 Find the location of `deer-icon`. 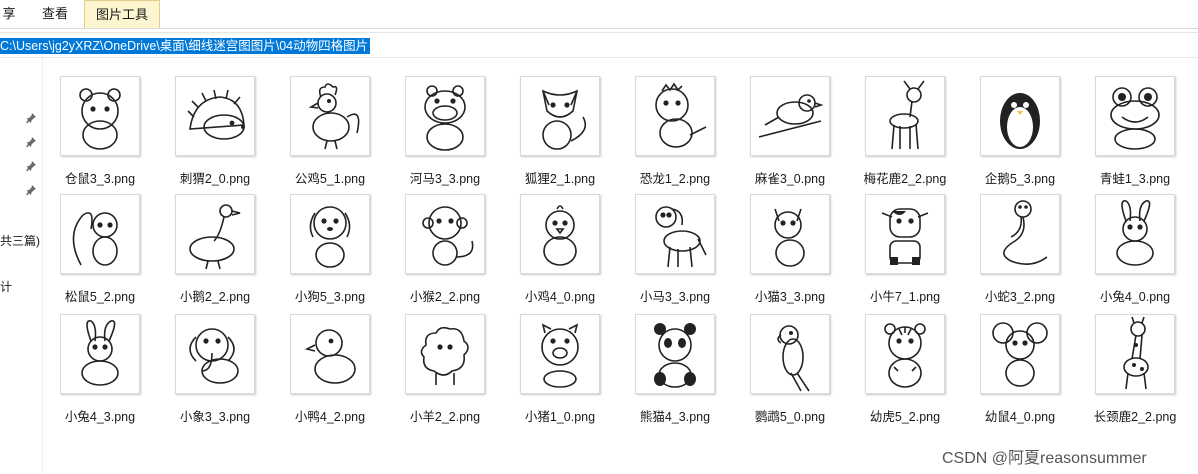

deer-icon is located at coordinates (905, 116).